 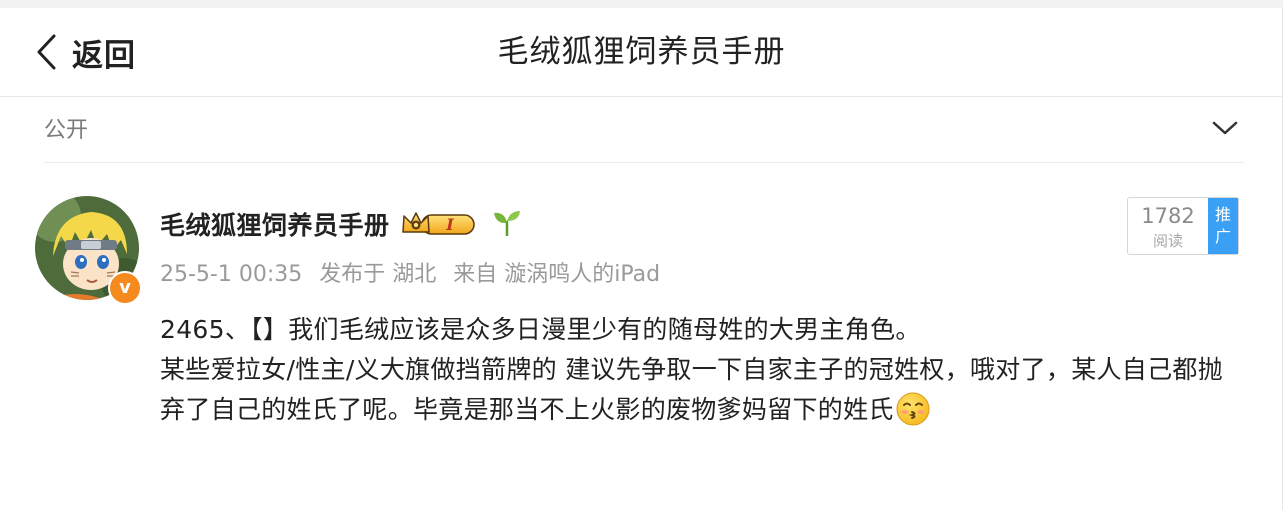 I want to click on crown-vip-icon: I, so click(x=439, y=224).